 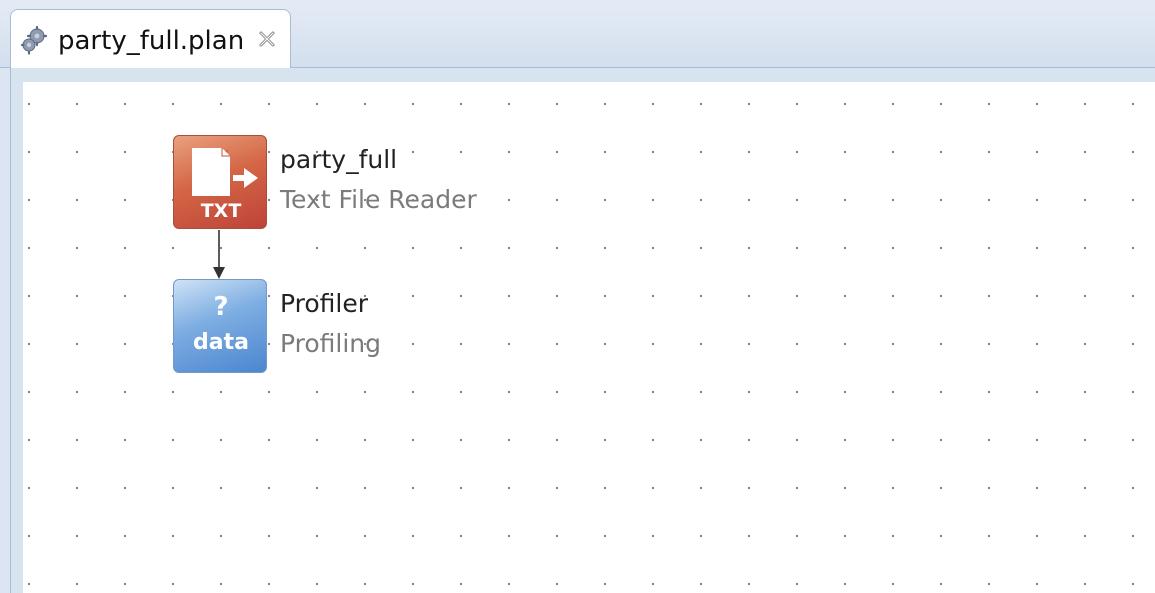 I want to click on close-icon, so click(x=267, y=39).